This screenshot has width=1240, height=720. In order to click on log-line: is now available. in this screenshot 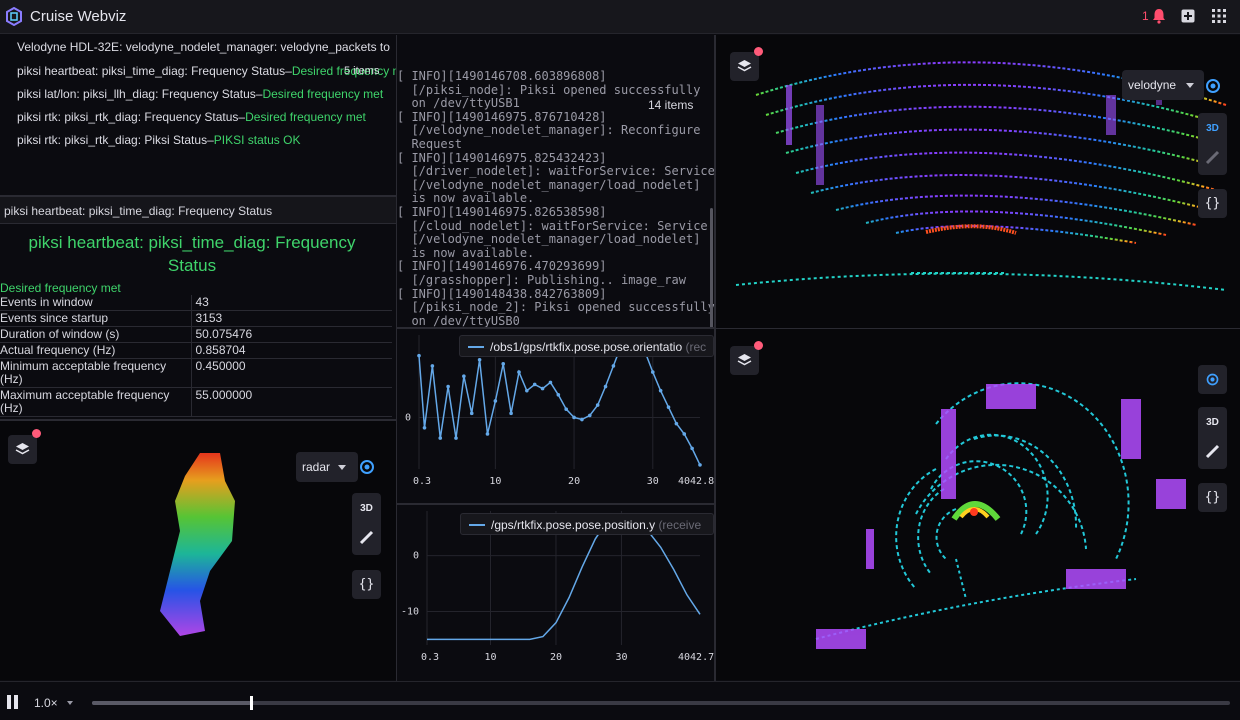, I will do `click(466, 252)`.